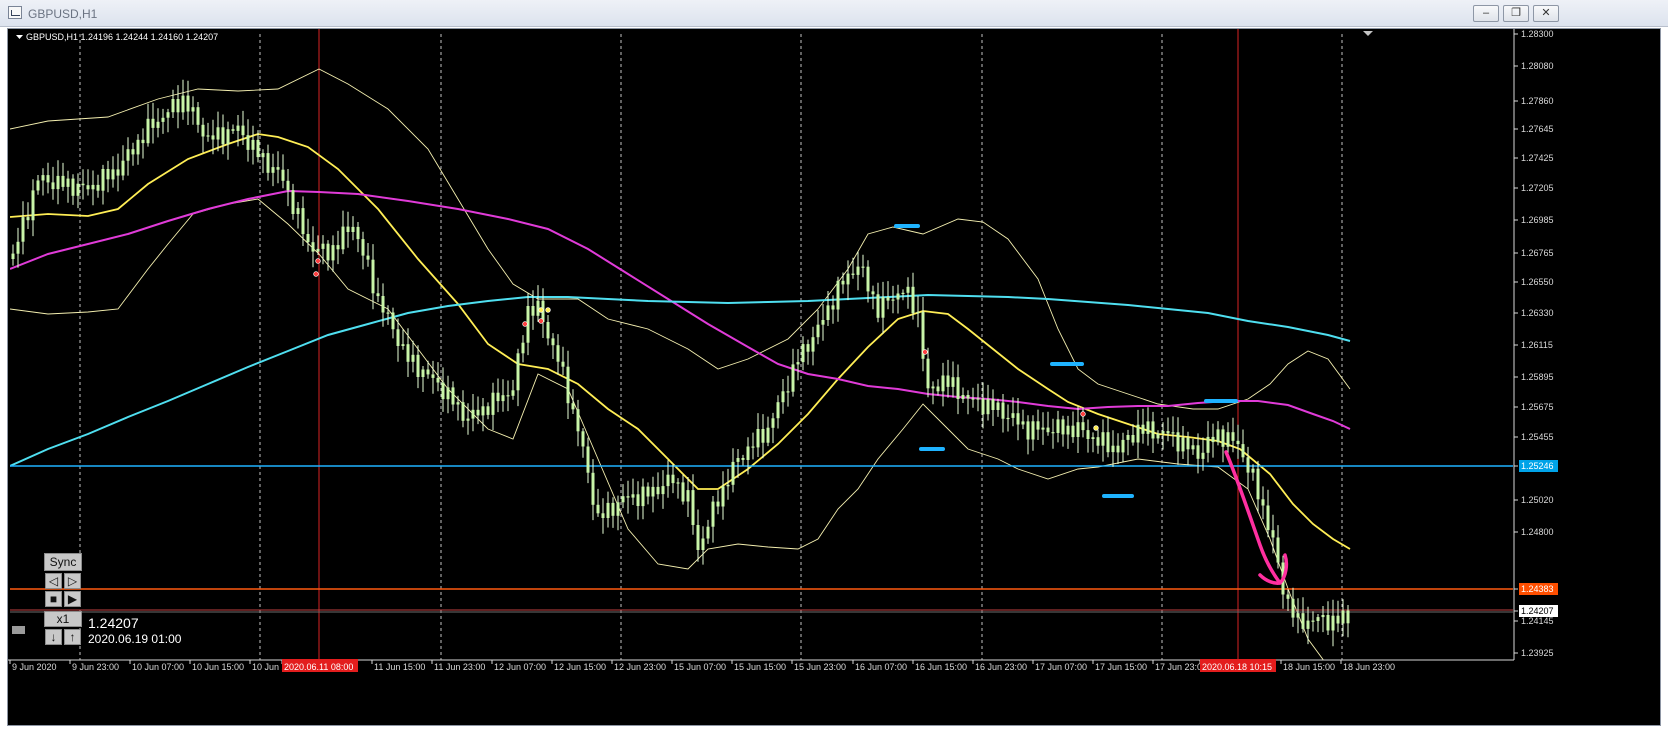 Image resolution: width=1668 pixels, height=730 pixels. Describe the element at coordinates (1537, 532) in the screenshot. I see `price-axis-label: 1.24800` at that location.